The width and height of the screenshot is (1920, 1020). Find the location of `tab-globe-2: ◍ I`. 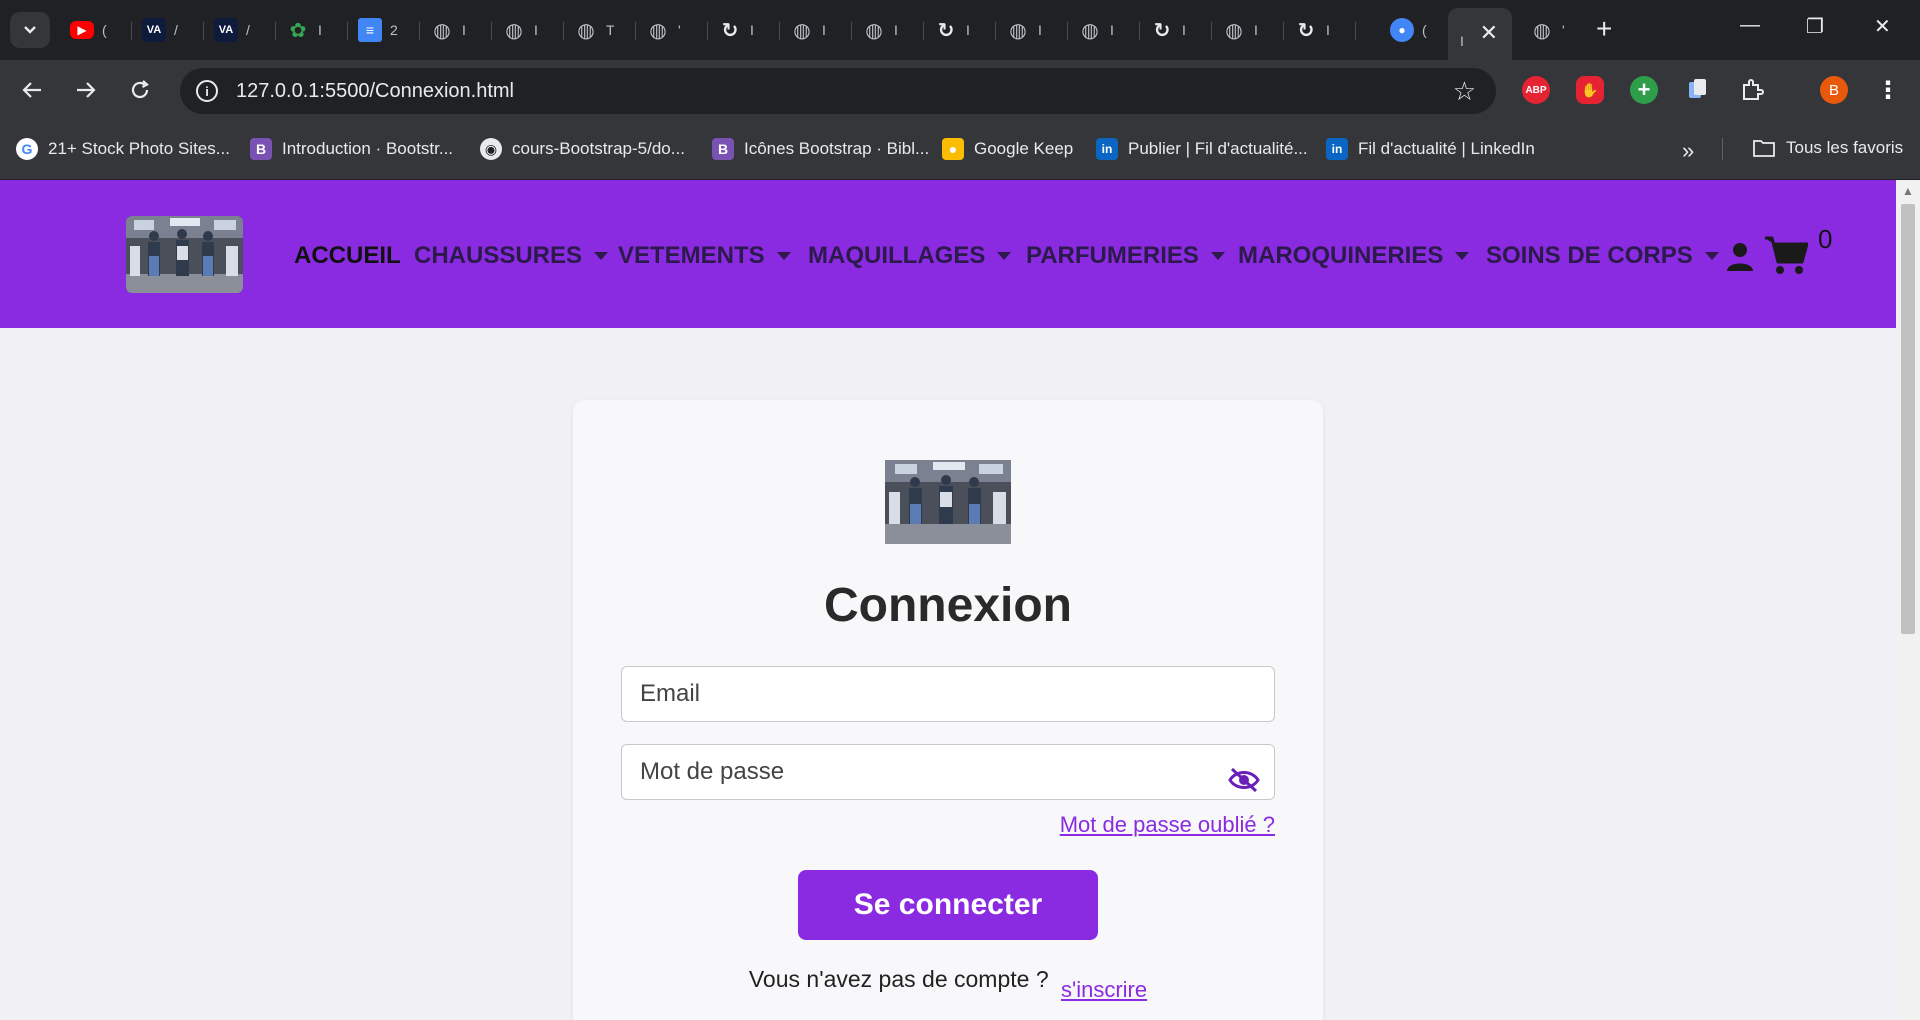

tab-globe-2: ◍ I is located at coordinates (528, 30).